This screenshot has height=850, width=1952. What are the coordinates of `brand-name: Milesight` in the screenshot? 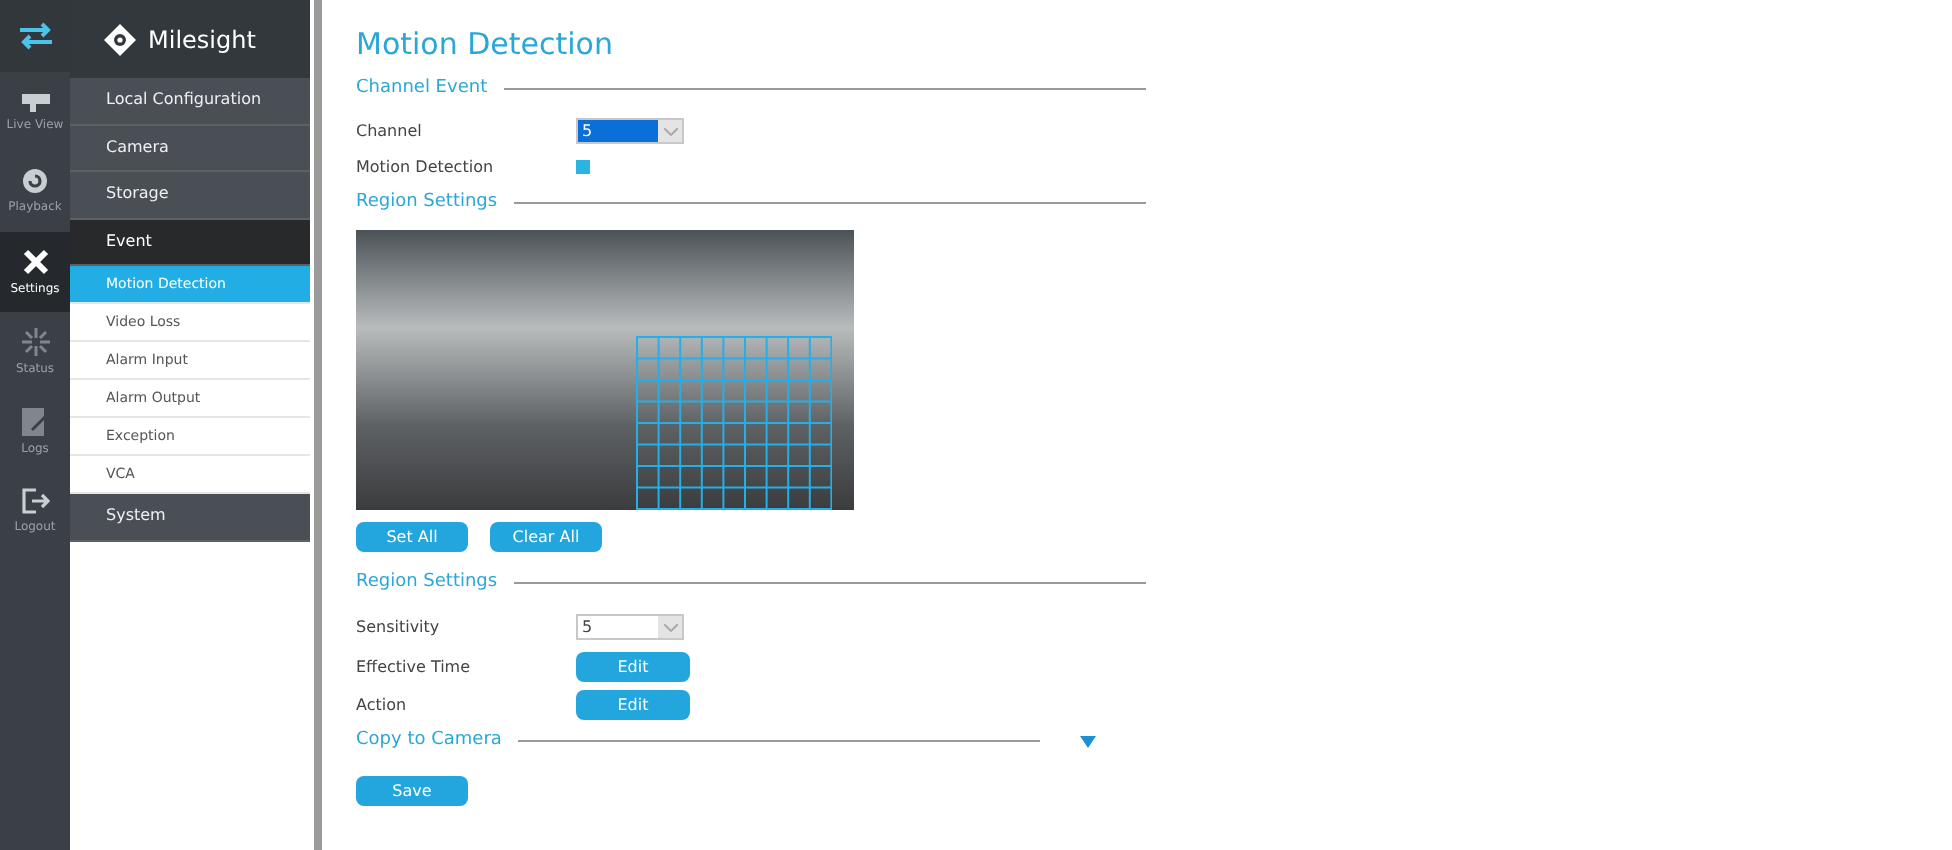 It's located at (202, 40).